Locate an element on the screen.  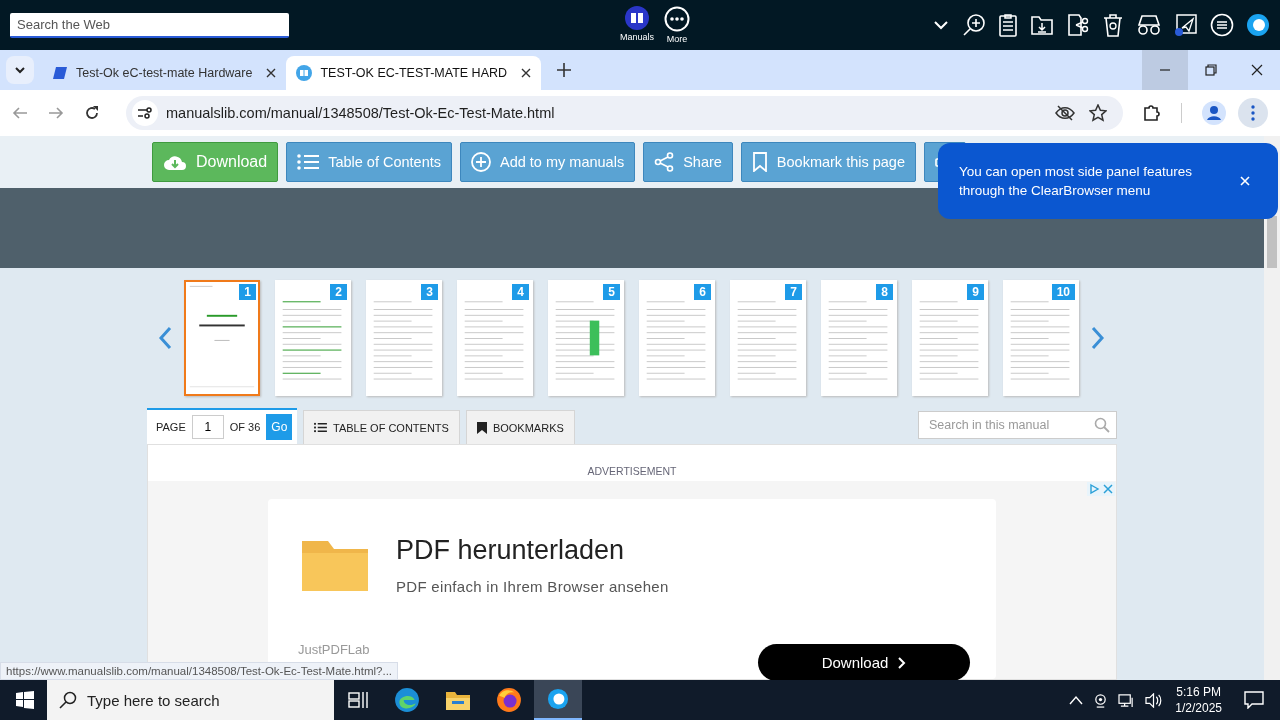
book-favicon-icon is located at coordinates (304, 73).